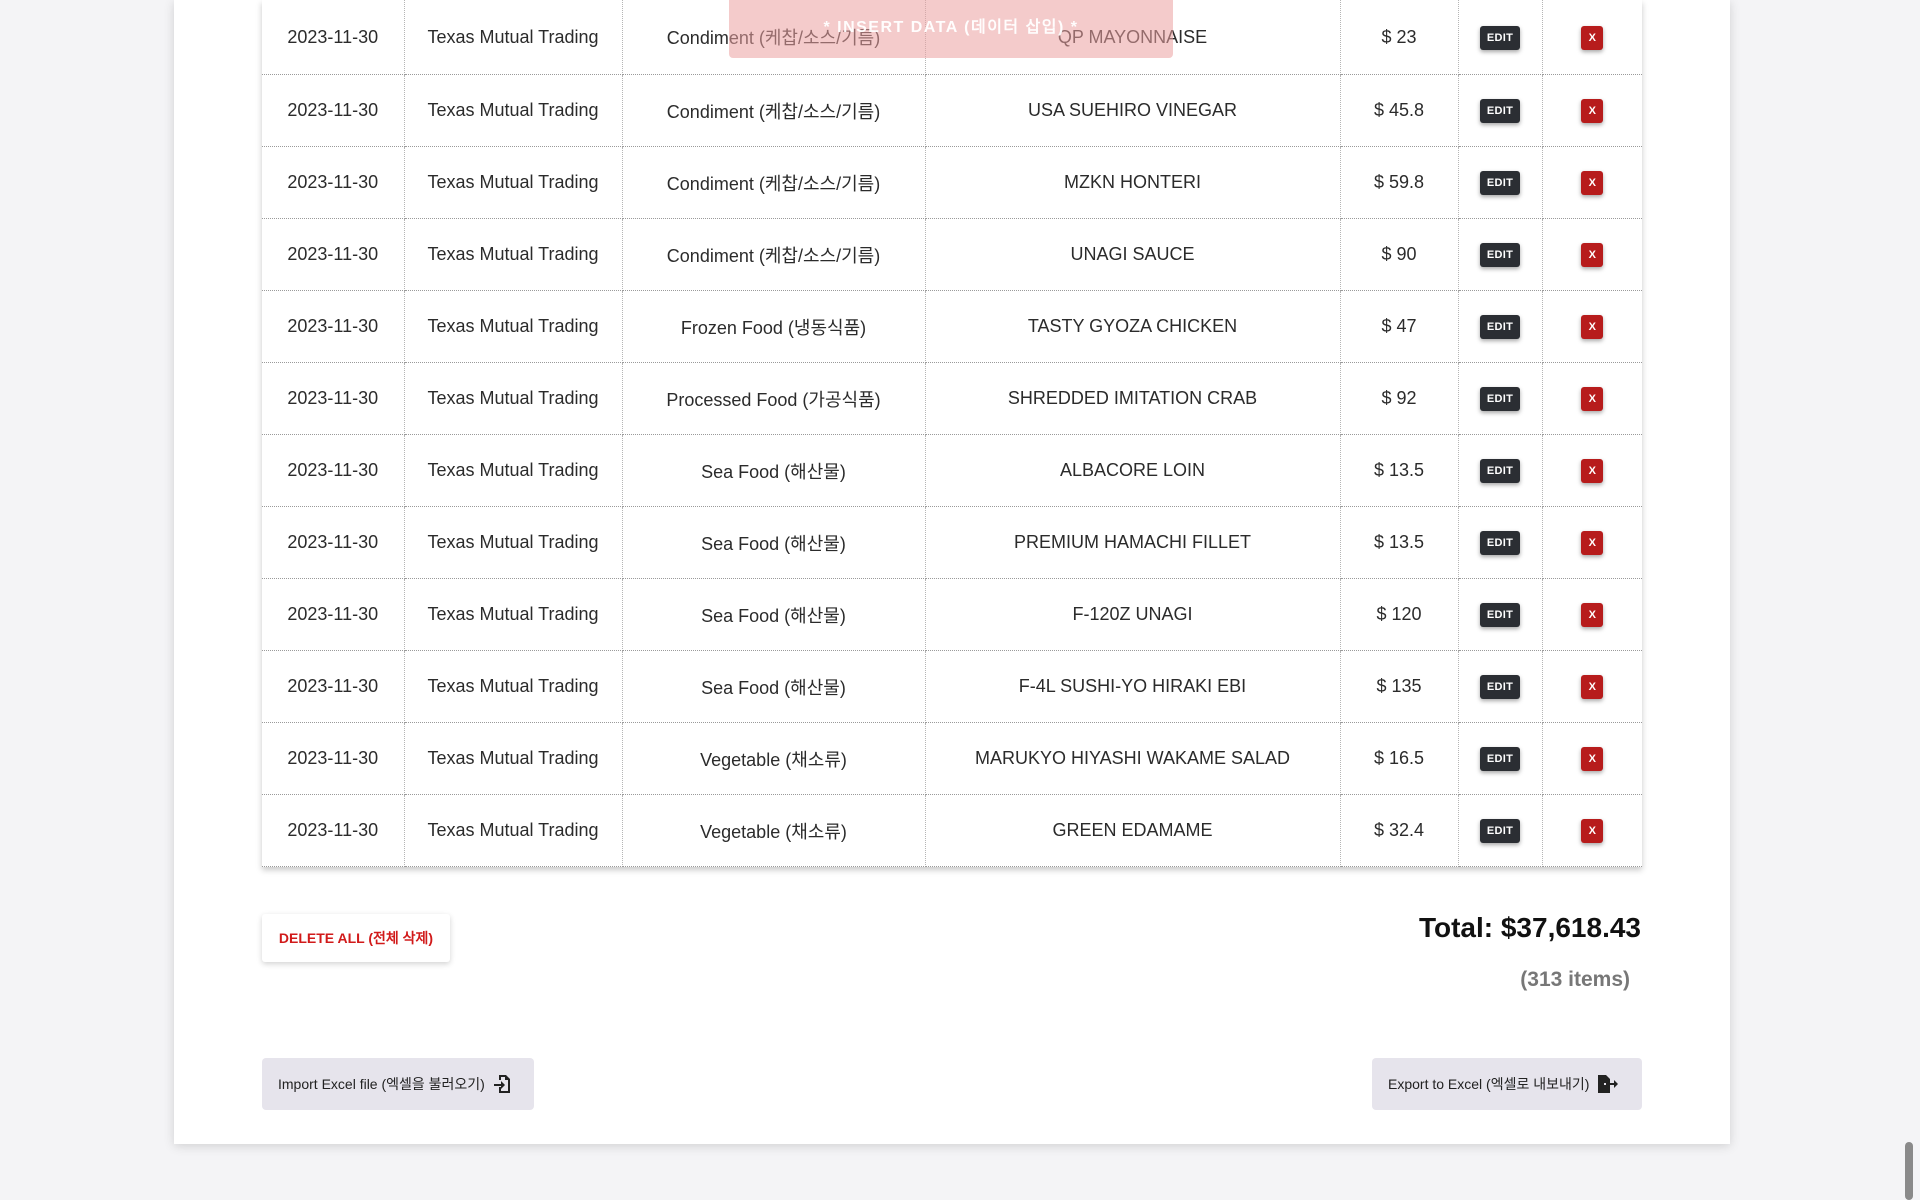 The image size is (1920, 1200). Describe the element at coordinates (774, 758) in the screenshot. I see `cell-category: Vegetable (채소류)` at that location.